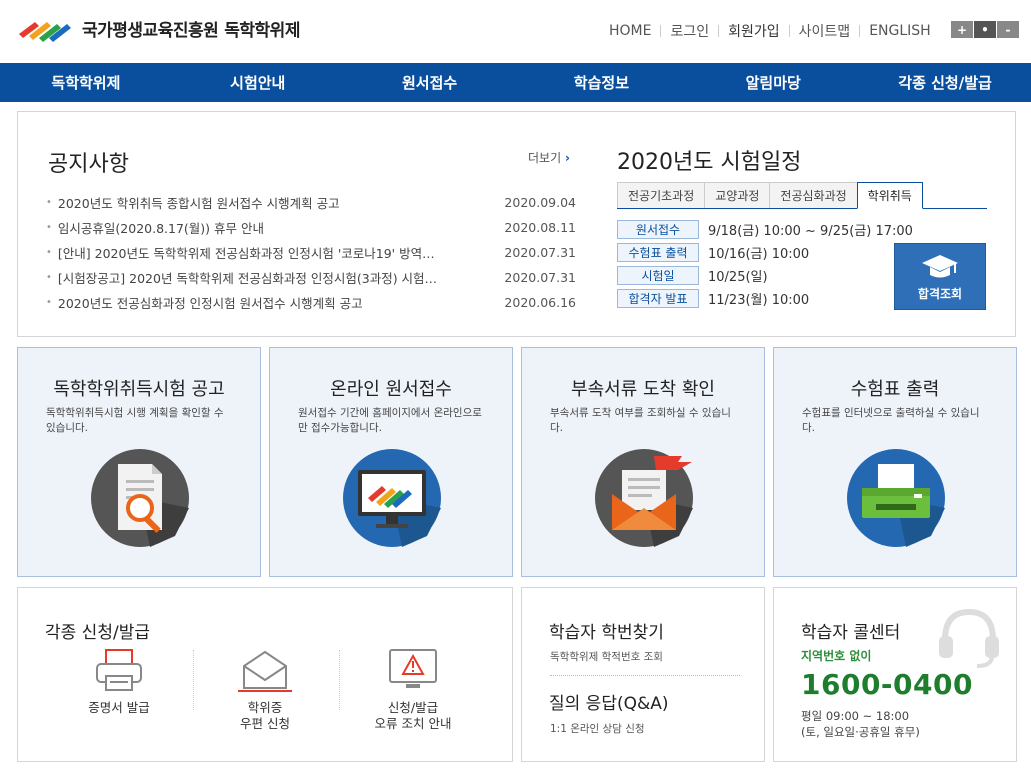 The width and height of the screenshot is (1031, 770). I want to click on pass-check-button: 합격조회, so click(940, 276).